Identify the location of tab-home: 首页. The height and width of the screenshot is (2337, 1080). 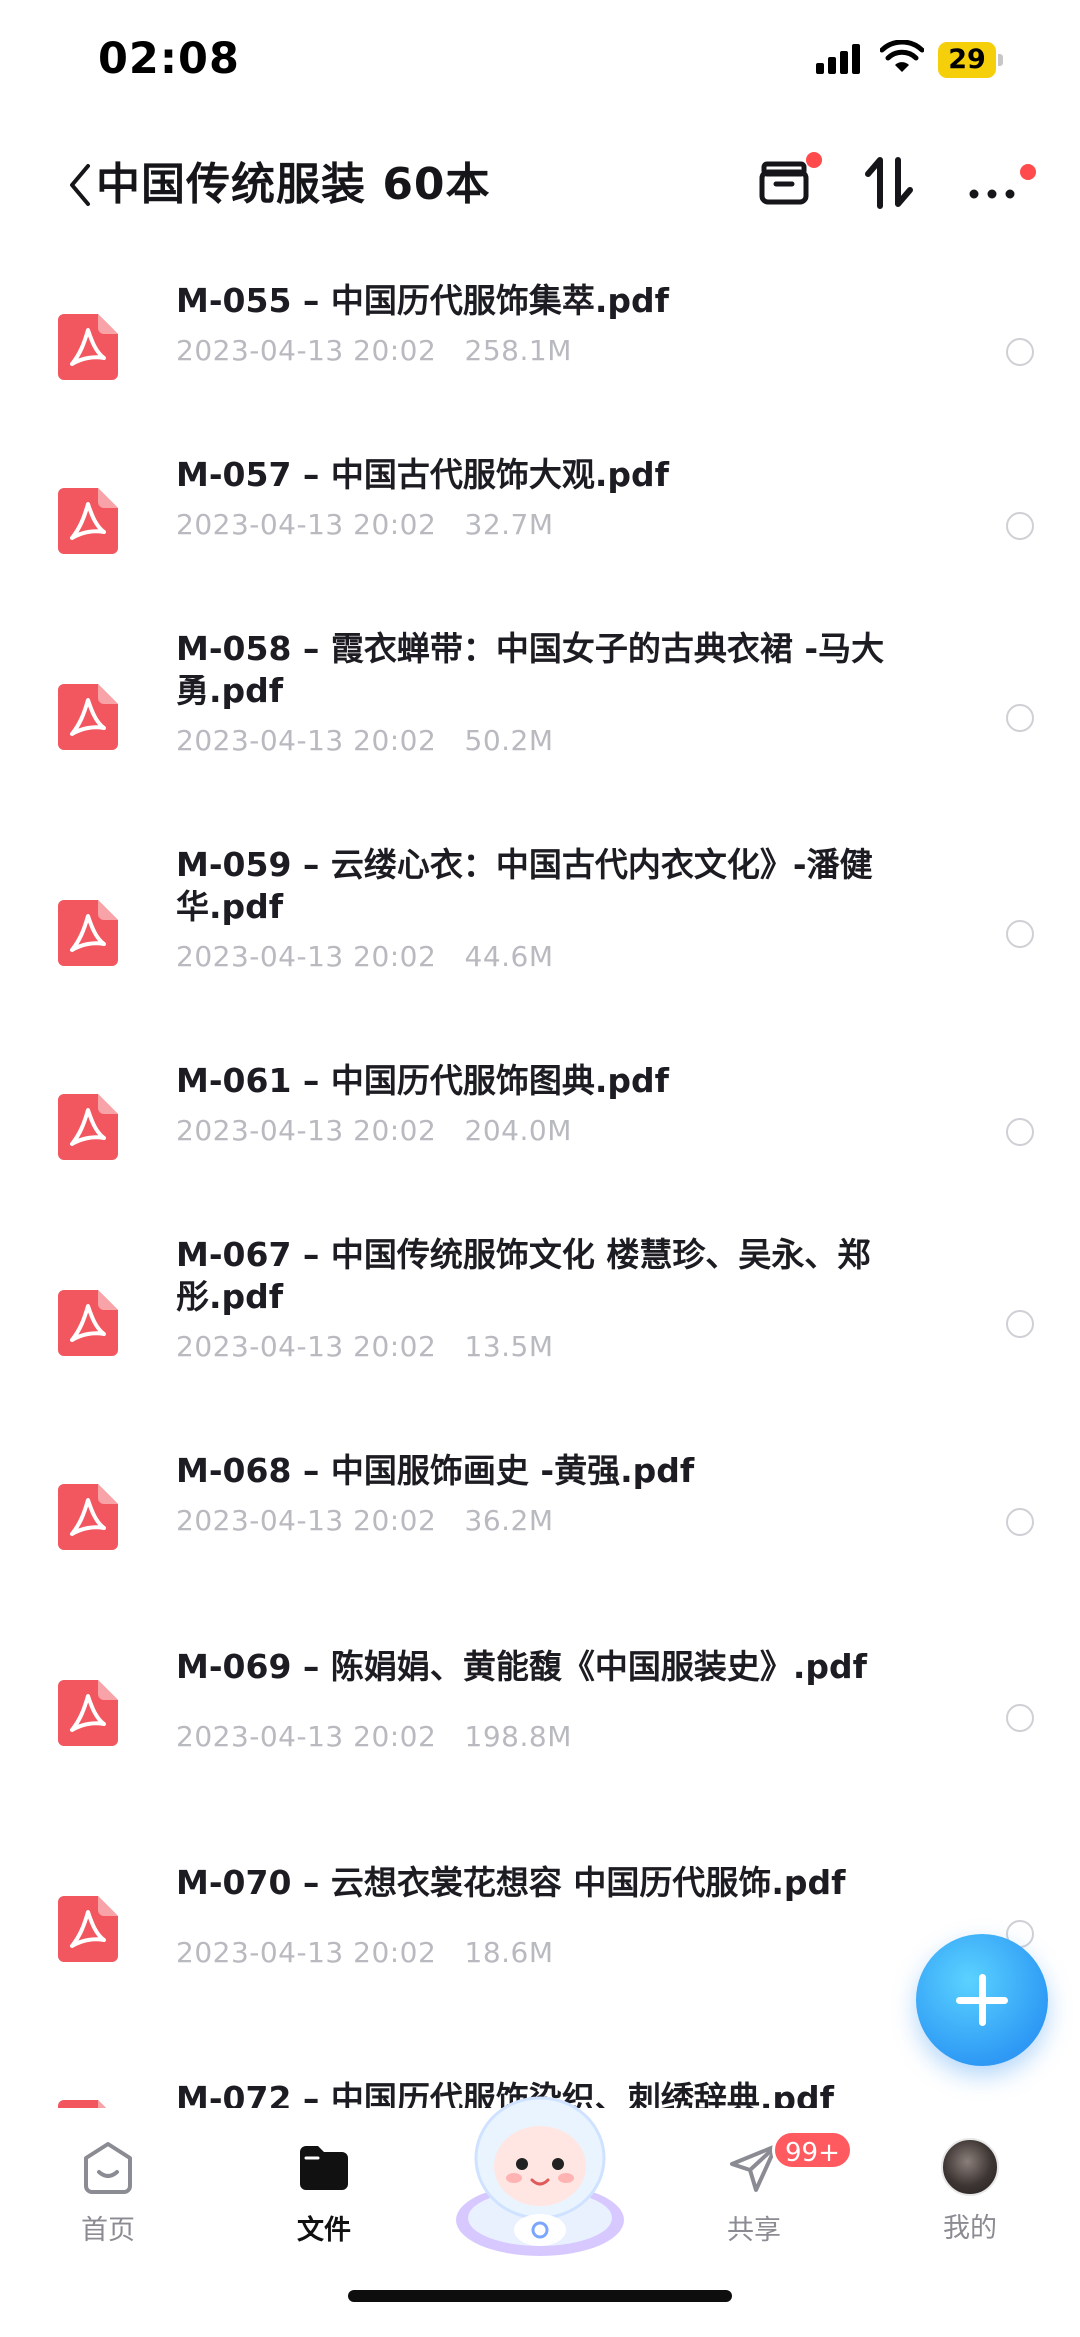
(108, 2208).